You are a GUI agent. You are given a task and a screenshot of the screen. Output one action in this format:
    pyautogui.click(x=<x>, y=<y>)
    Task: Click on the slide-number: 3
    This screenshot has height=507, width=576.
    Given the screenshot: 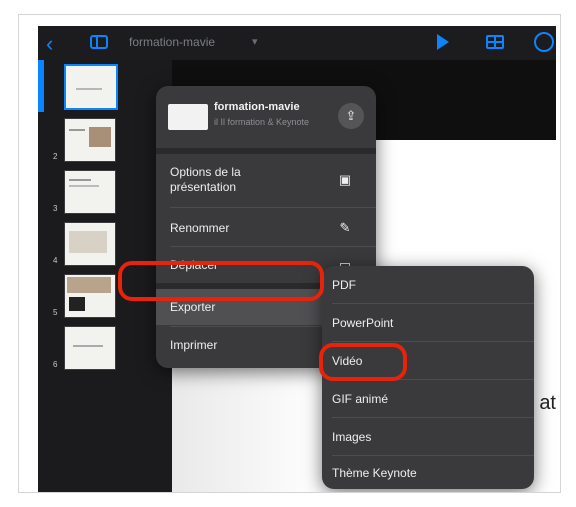 What is the action you would take?
    pyautogui.click(x=55, y=208)
    